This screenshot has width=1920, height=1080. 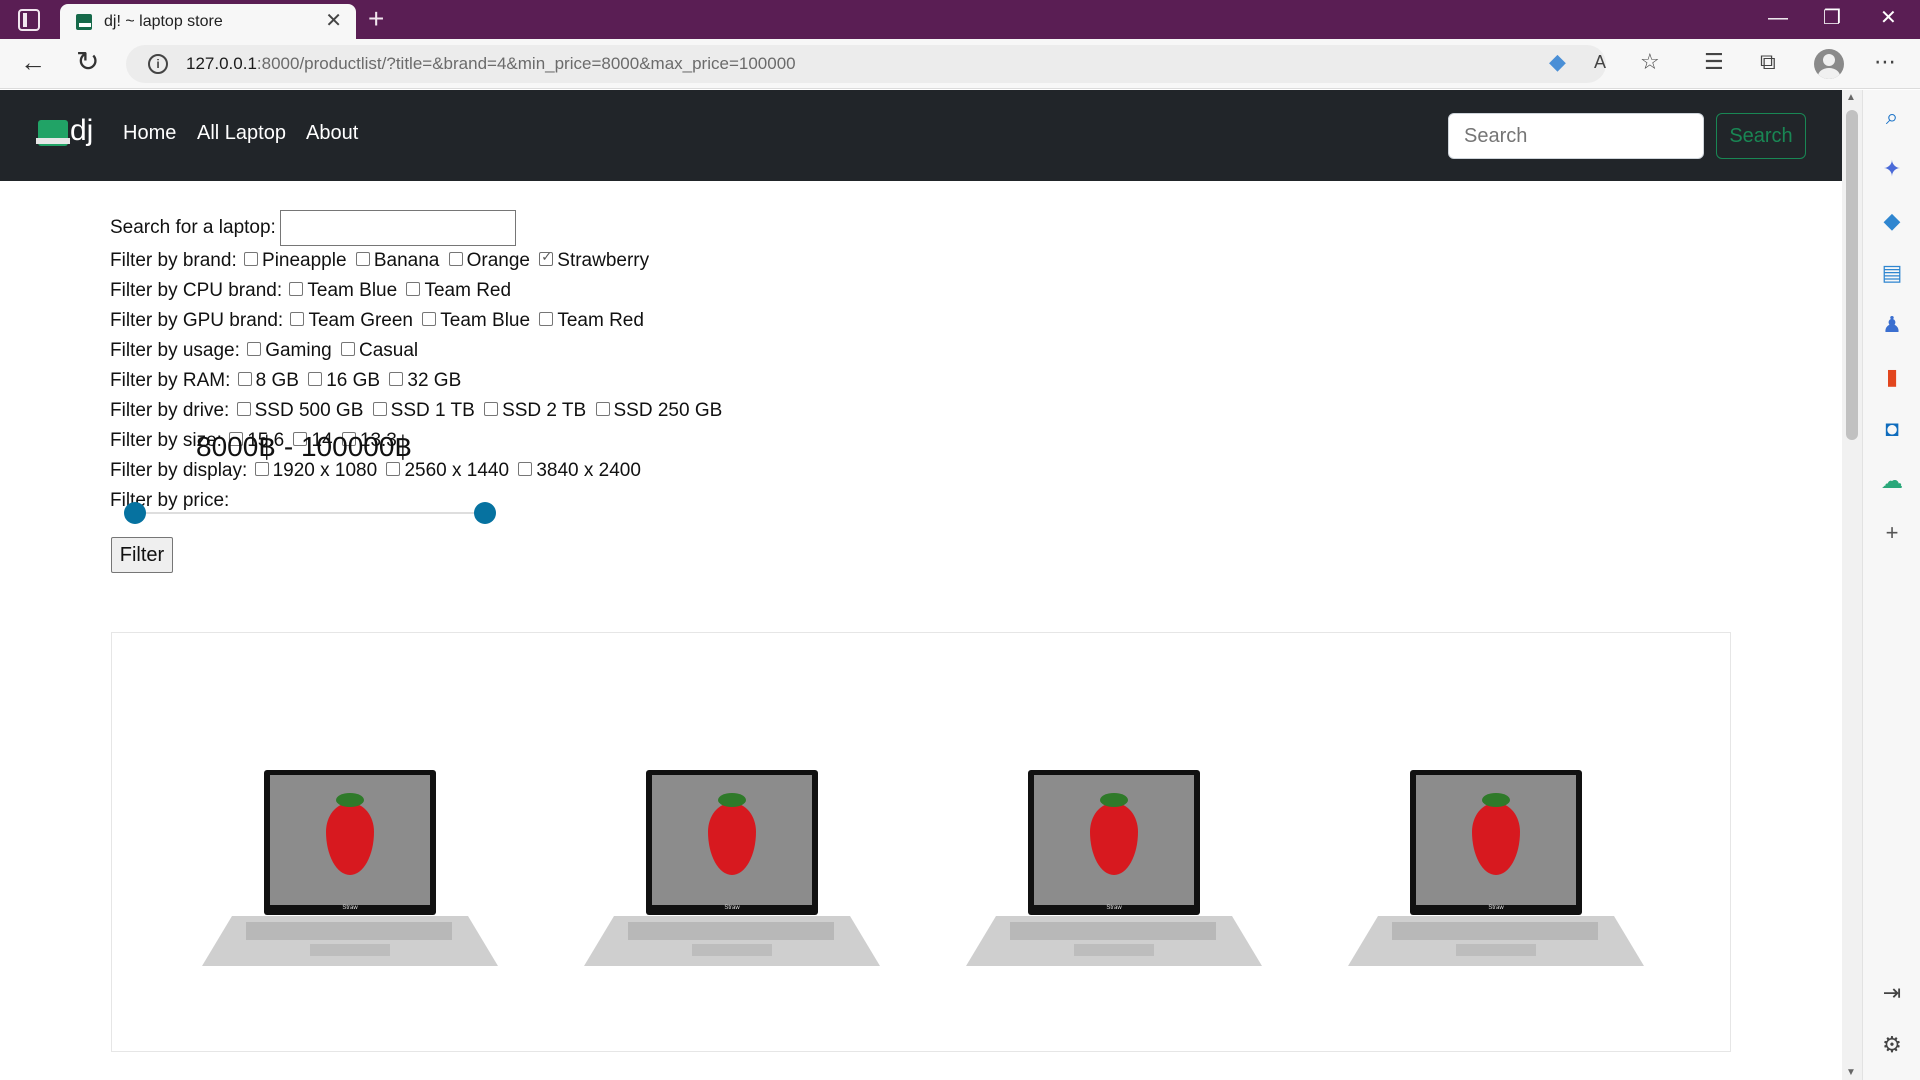 I want to click on nav-about: About, so click(x=332, y=133).